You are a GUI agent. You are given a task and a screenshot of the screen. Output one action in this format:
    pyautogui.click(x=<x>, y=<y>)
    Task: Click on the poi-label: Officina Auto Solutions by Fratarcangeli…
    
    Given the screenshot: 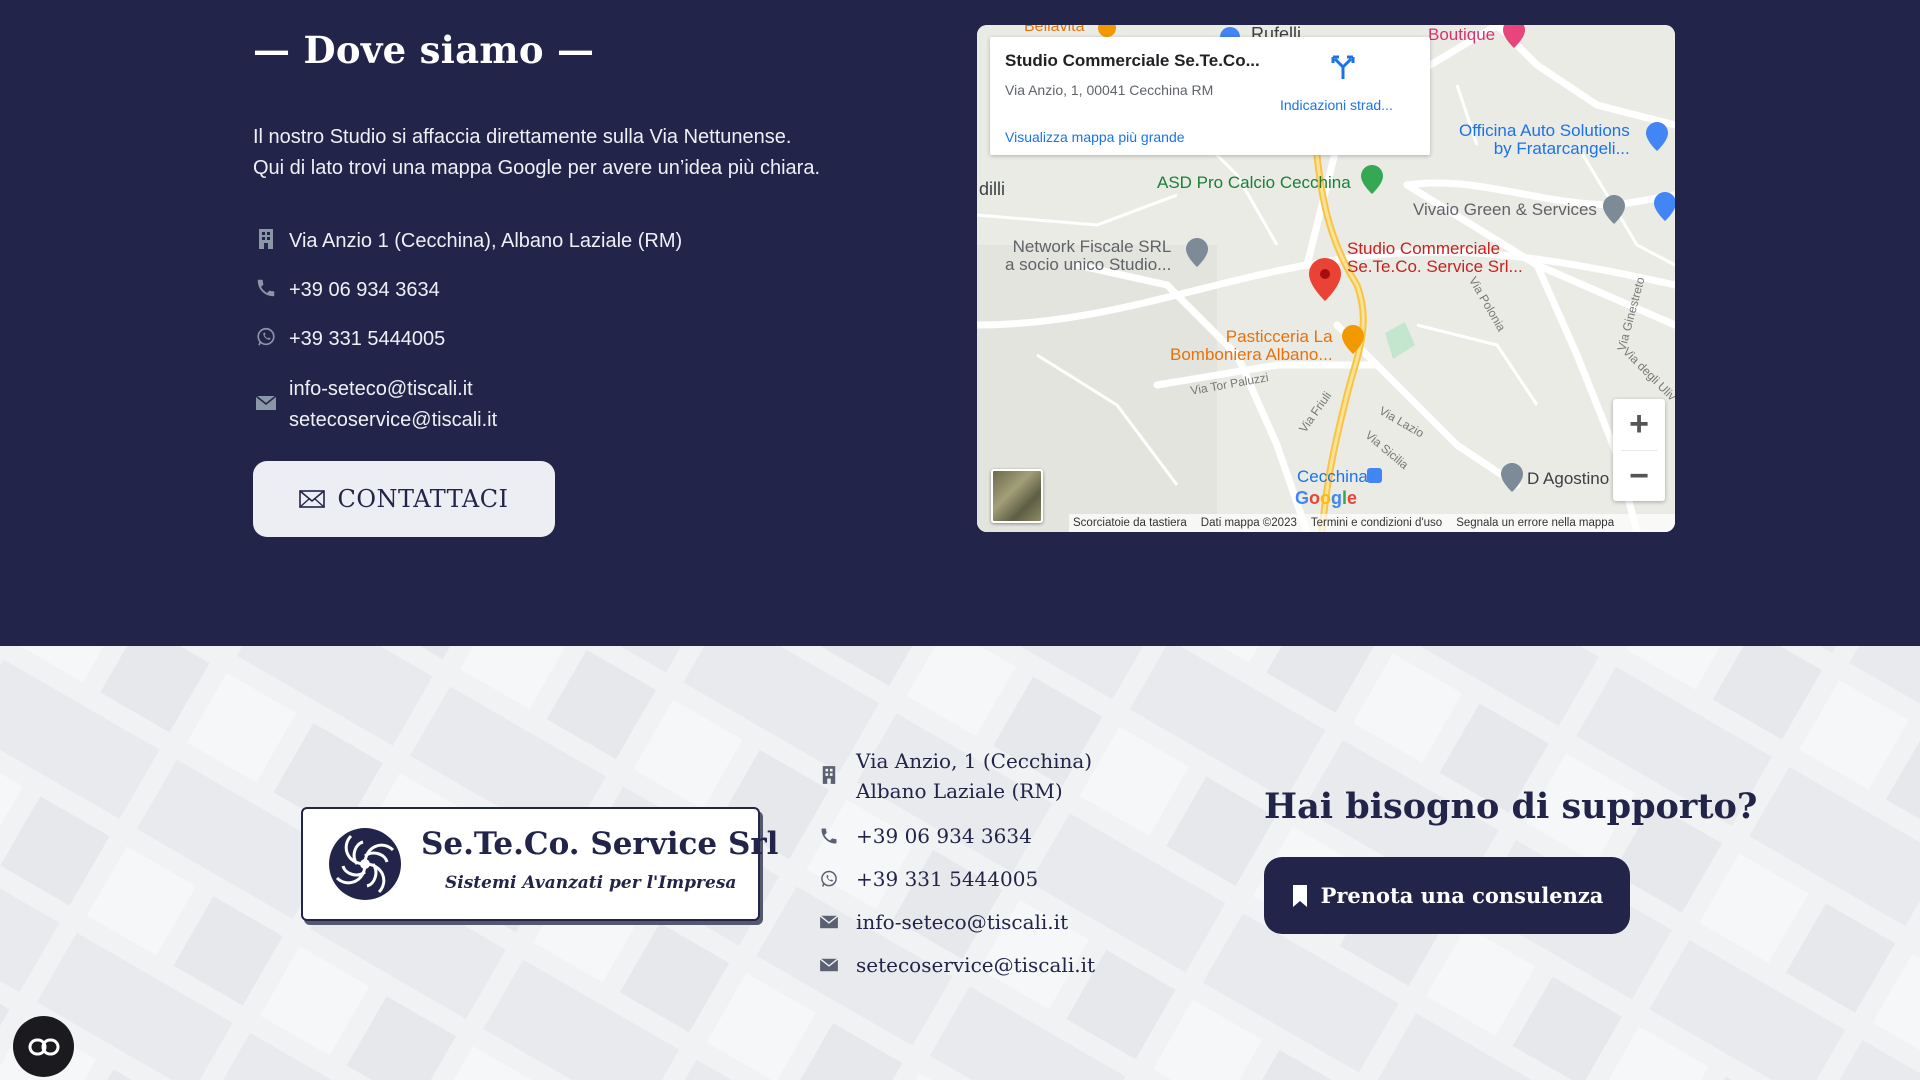 What is the action you would take?
    pyautogui.click(x=1544, y=140)
    